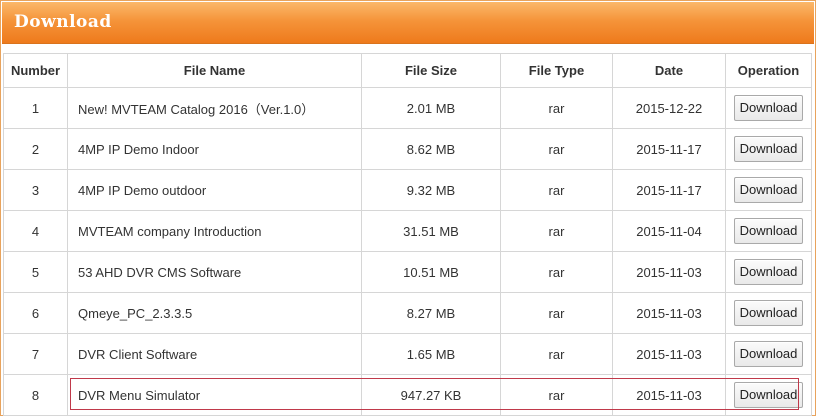 The width and height of the screenshot is (816, 416). Describe the element at coordinates (35, 354) in the screenshot. I see `row-number: 7` at that location.